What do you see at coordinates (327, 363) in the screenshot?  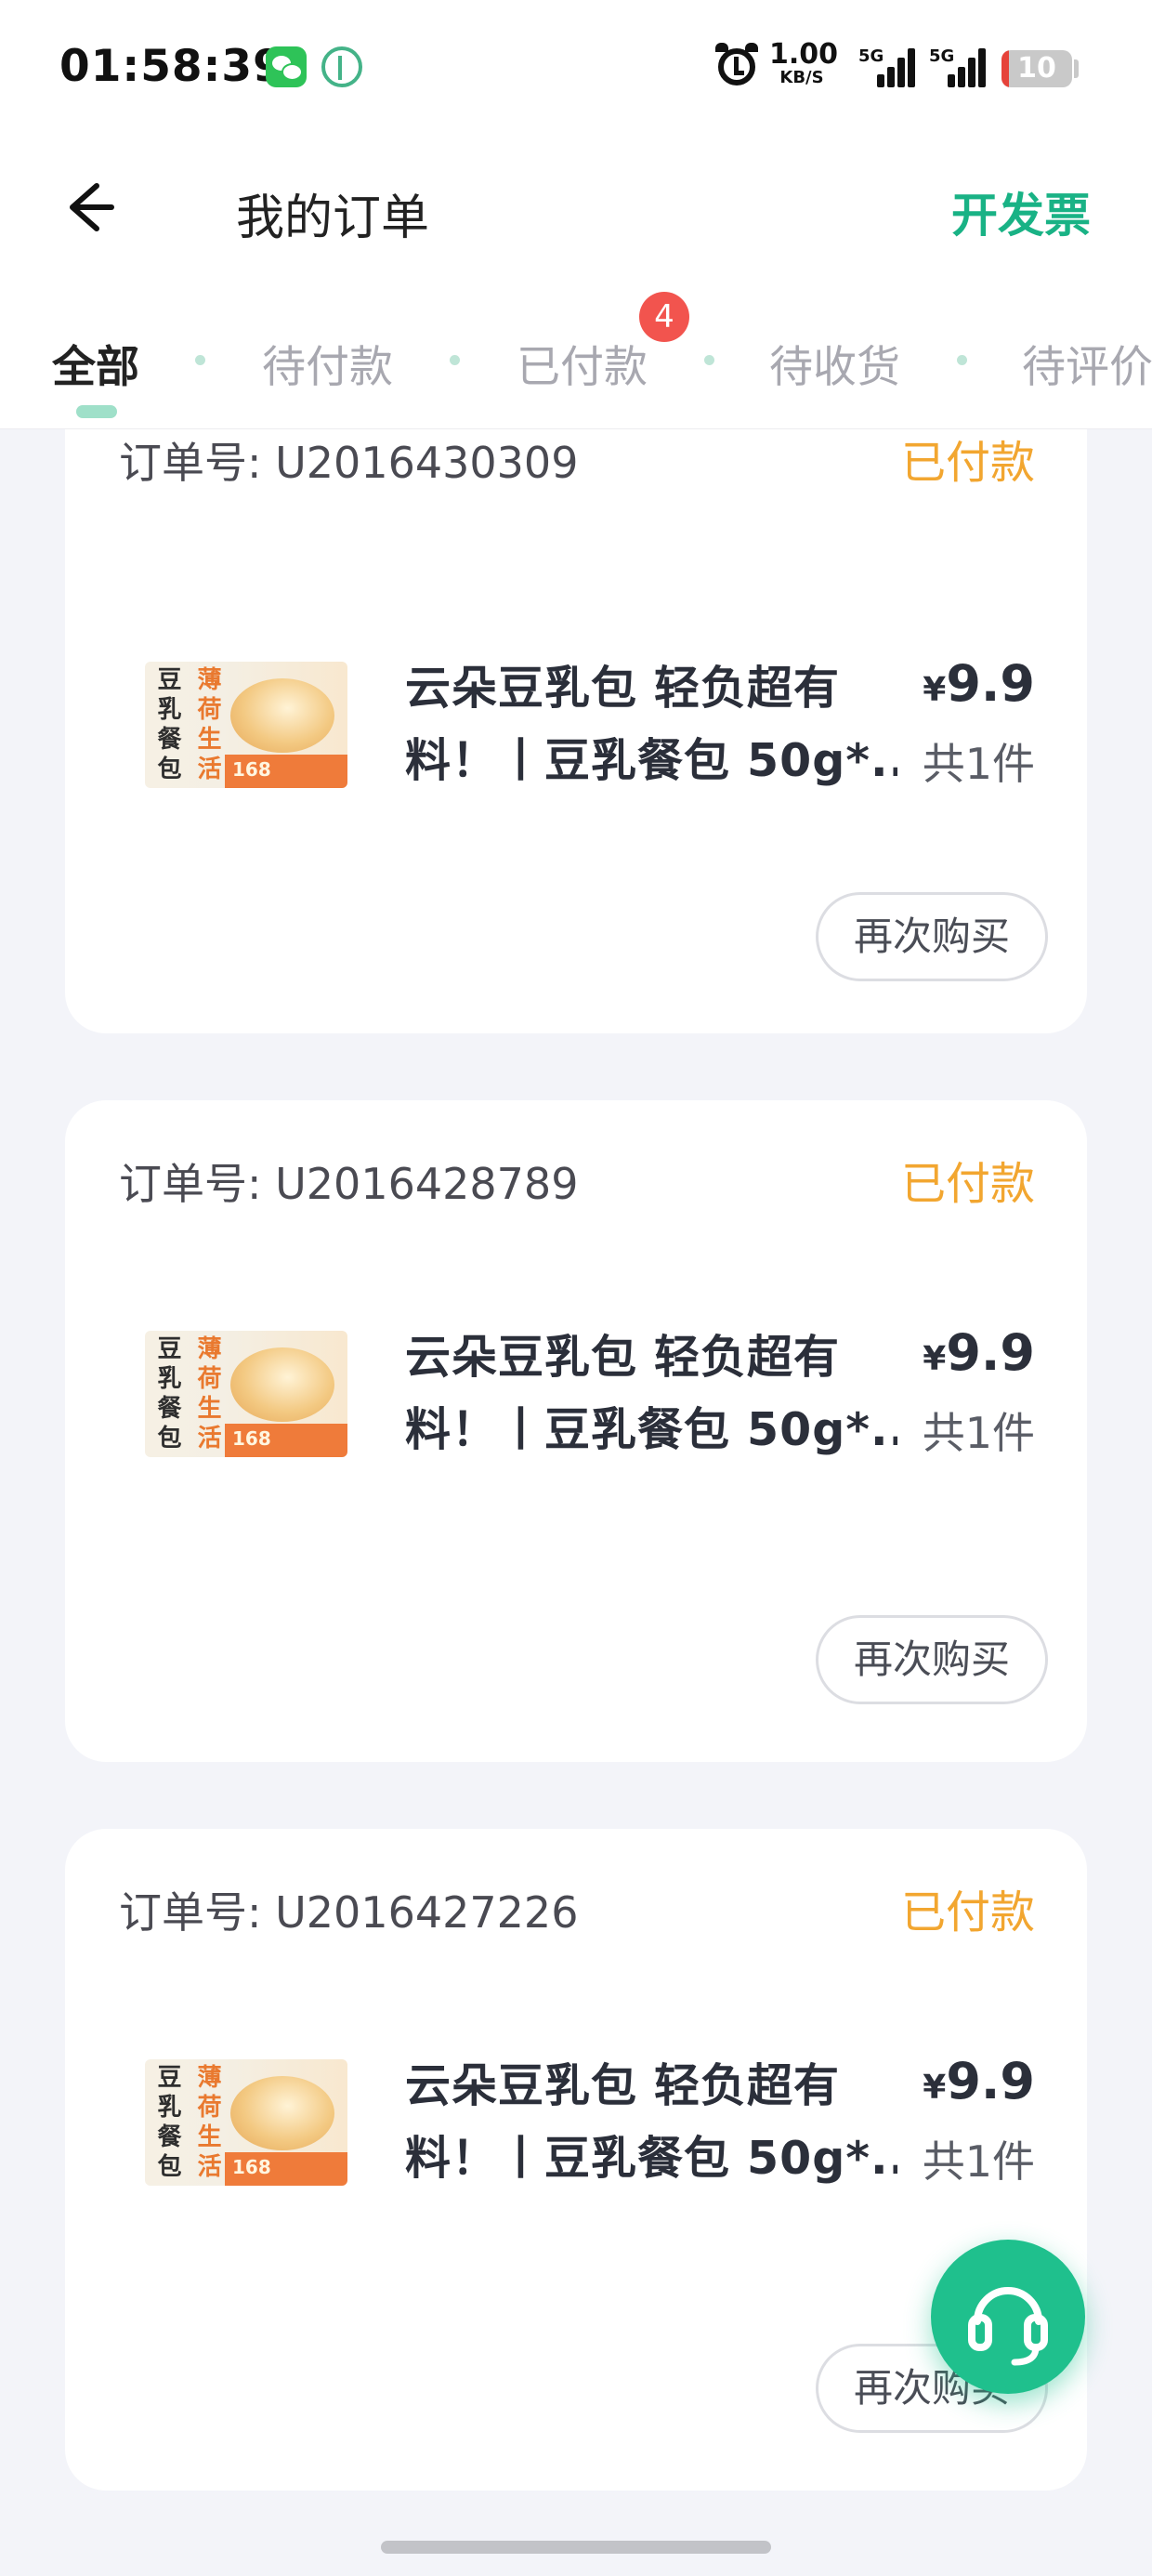 I see `tab-pending-payment: 待付款` at bounding box center [327, 363].